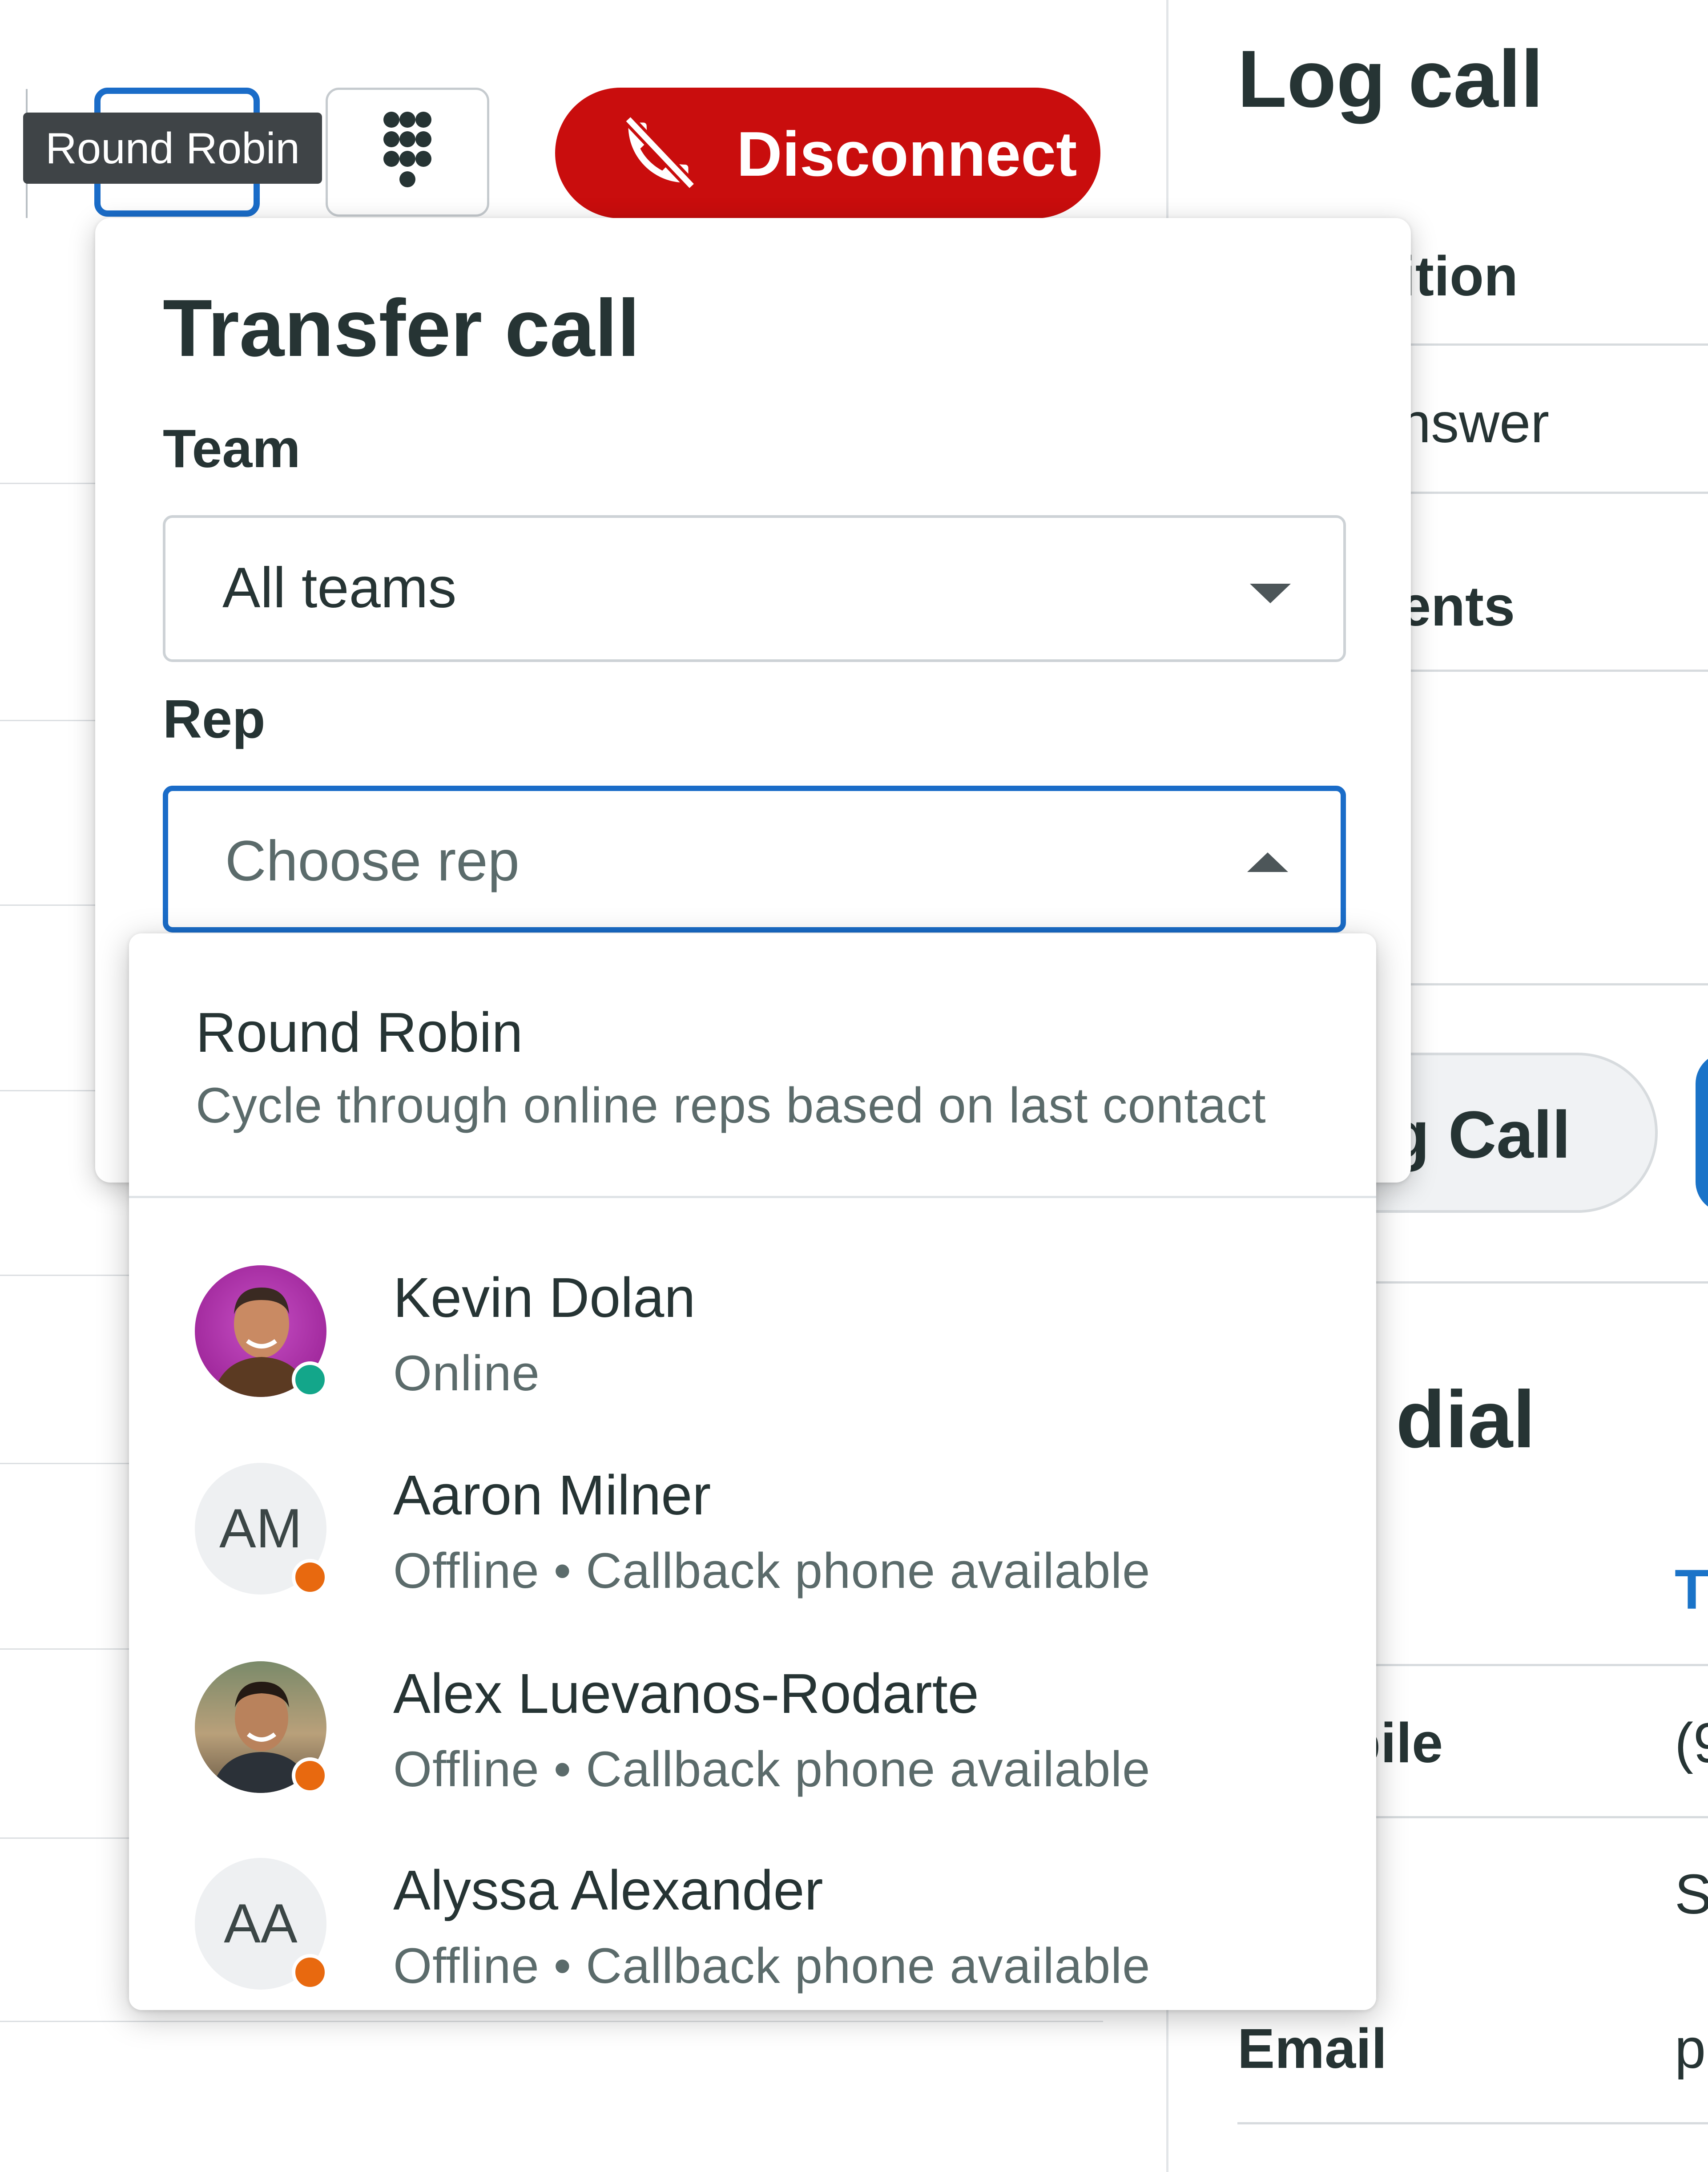 Image resolution: width=1708 pixels, height=2172 pixels. What do you see at coordinates (401, 328) in the screenshot?
I see `transfer-call-title: Transfer call` at bounding box center [401, 328].